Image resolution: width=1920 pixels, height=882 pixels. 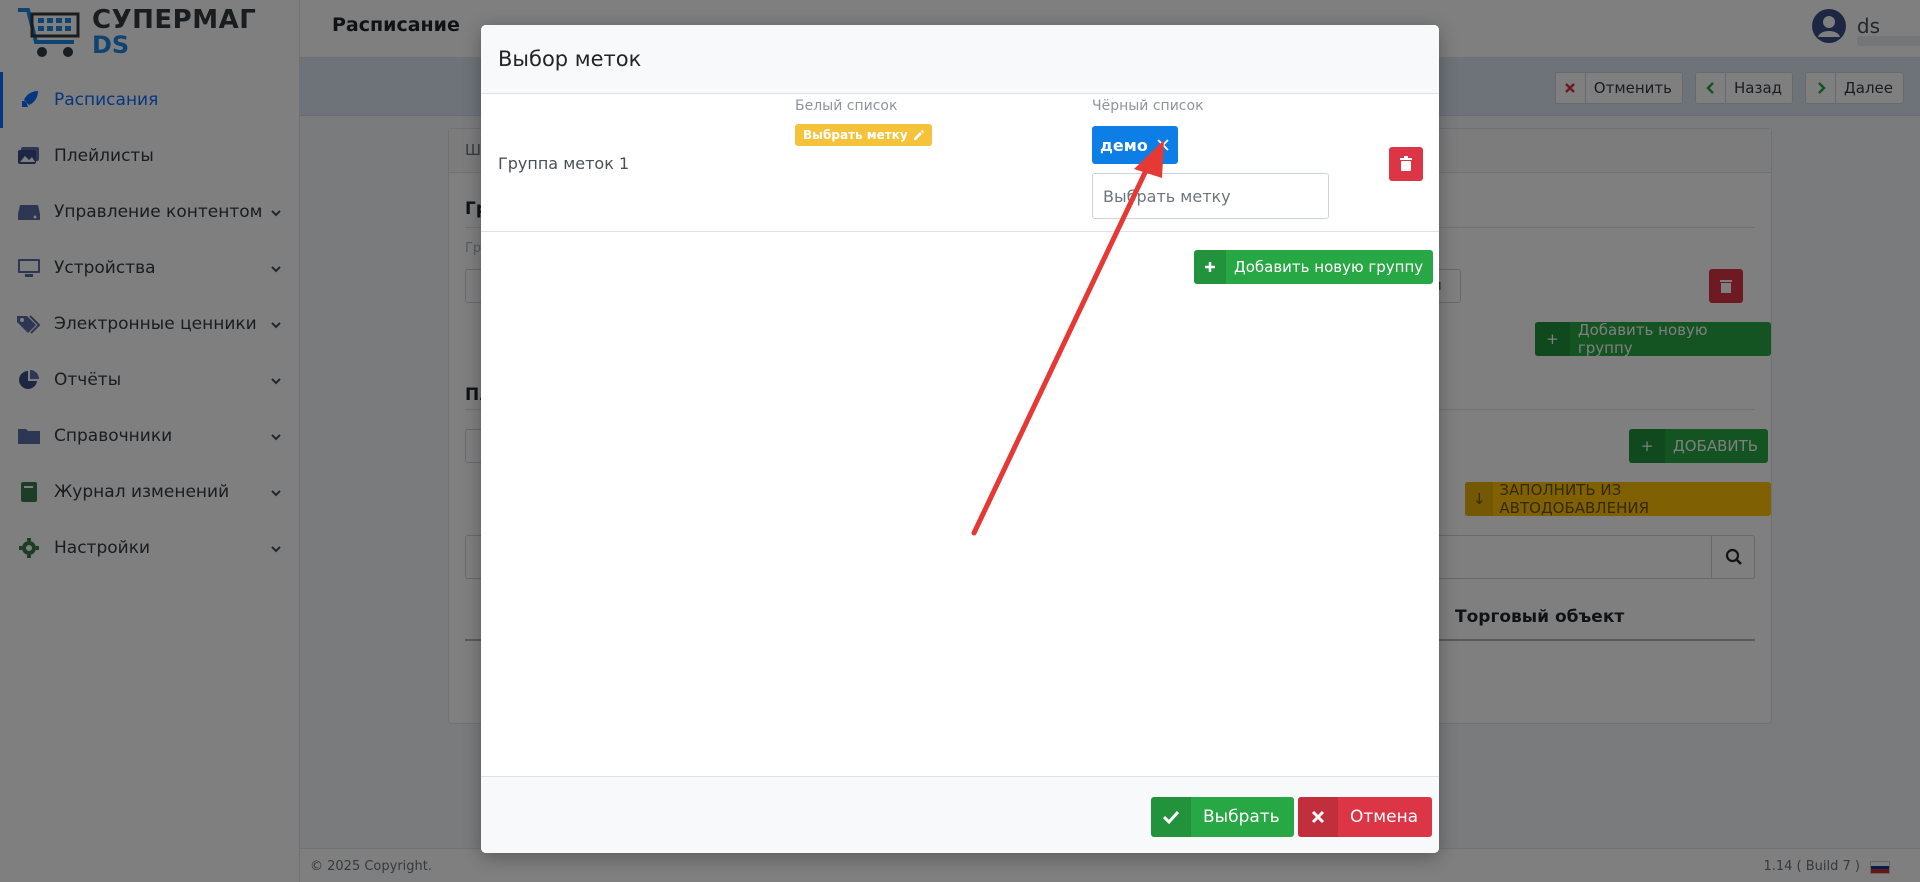 I want to click on add-new-group-button: Добавить новую группу, so click(x=1314, y=267).